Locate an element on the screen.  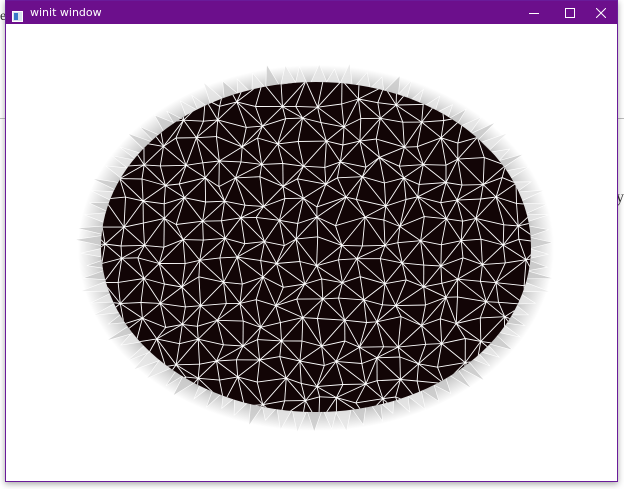
title-bar: winit window is located at coordinates (311, 12).